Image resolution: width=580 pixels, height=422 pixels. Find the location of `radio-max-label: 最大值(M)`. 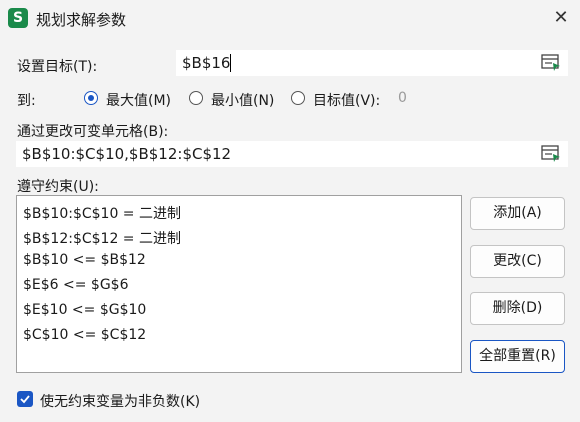

radio-max-label: 最大值(M) is located at coordinates (138, 100).